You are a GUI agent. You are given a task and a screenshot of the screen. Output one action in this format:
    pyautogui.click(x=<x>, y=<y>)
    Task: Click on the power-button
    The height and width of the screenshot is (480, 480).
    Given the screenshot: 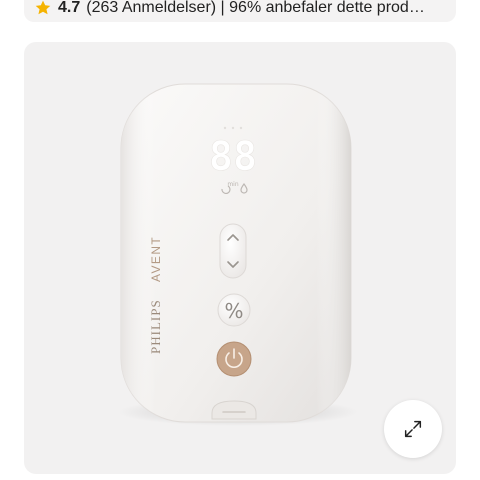 What is the action you would take?
    pyautogui.click(x=234, y=359)
    